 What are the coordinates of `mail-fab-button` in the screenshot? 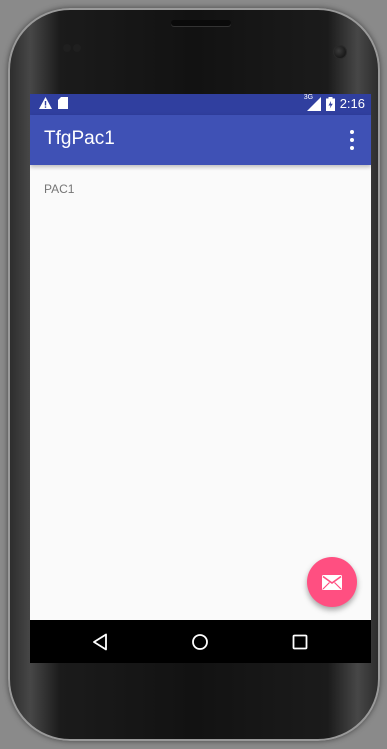 It's located at (332, 582).